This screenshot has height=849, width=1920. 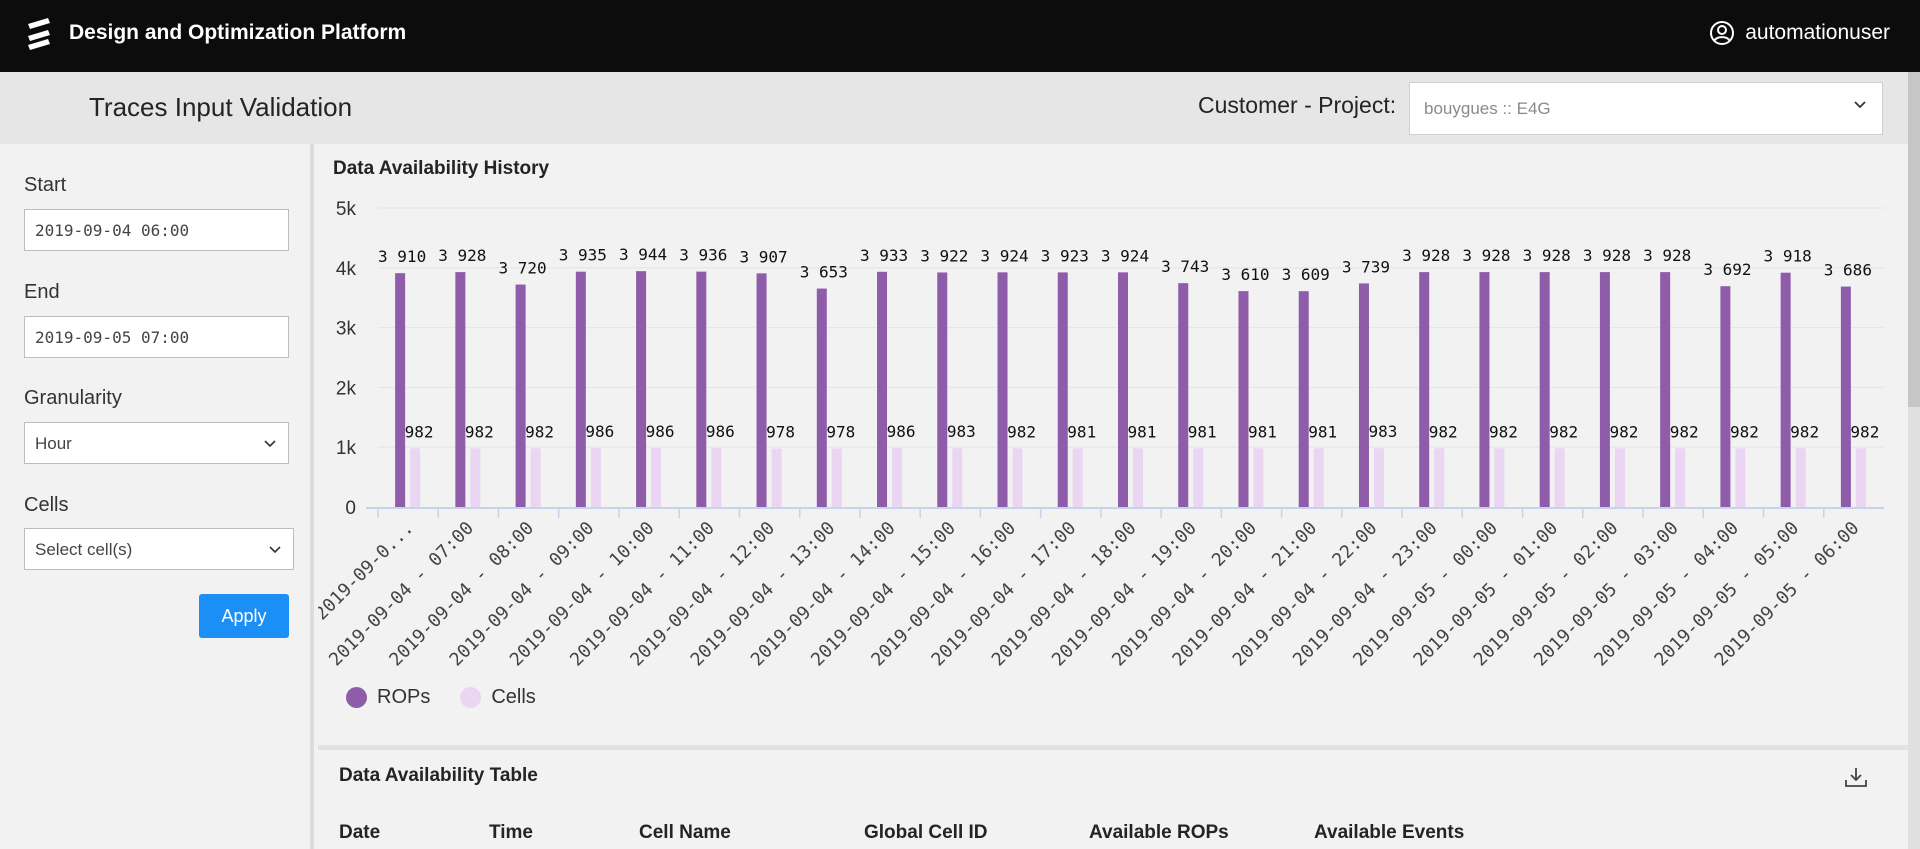 What do you see at coordinates (414, 833) in the screenshot?
I see `column-header-date: Date` at bounding box center [414, 833].